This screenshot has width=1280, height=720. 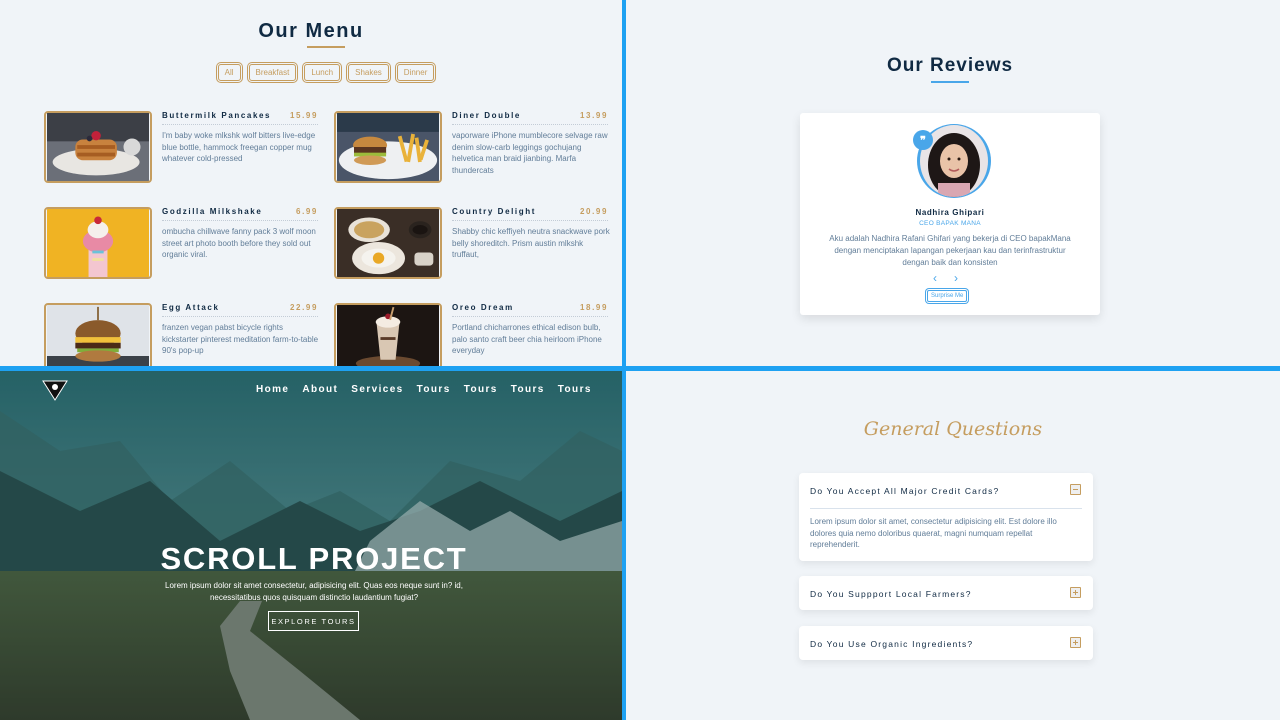 I want to click on menu-item-price: 18.99, so click(x=593, y=307).